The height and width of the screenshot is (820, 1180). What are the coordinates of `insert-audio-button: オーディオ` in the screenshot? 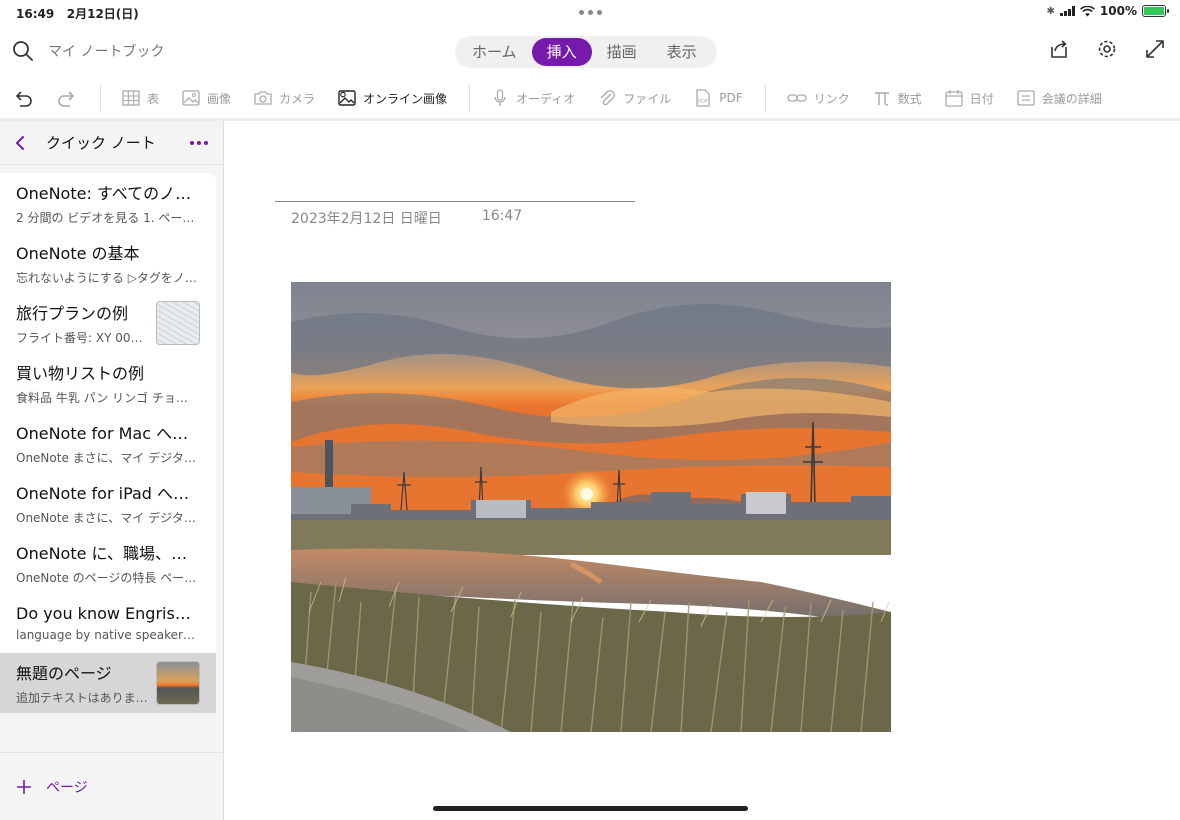 It's located at (532, 98).